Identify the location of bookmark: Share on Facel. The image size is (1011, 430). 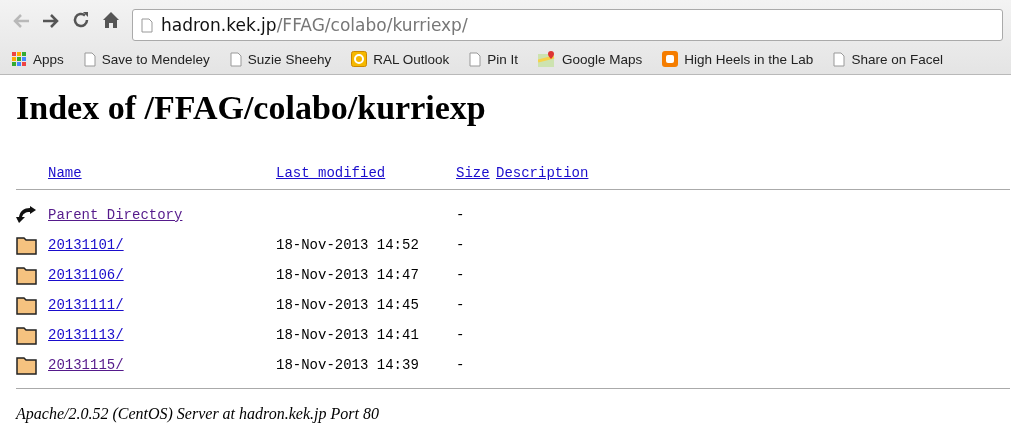
(897, 59).